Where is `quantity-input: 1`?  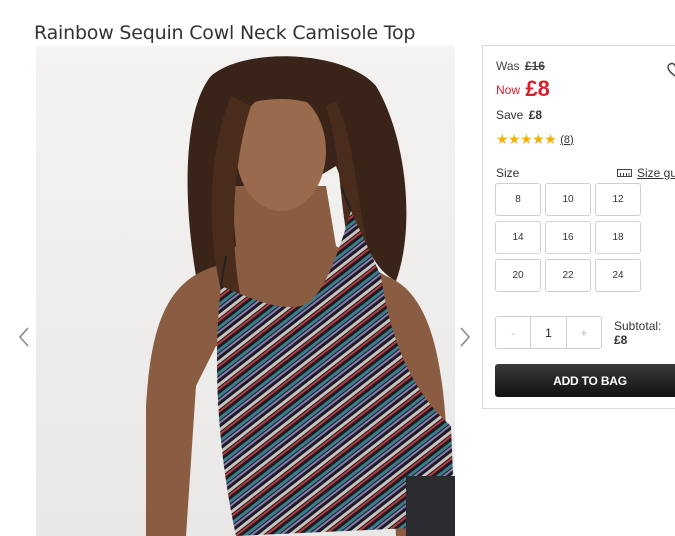
quantity-input: 1 is located at coordinates (548, 332).